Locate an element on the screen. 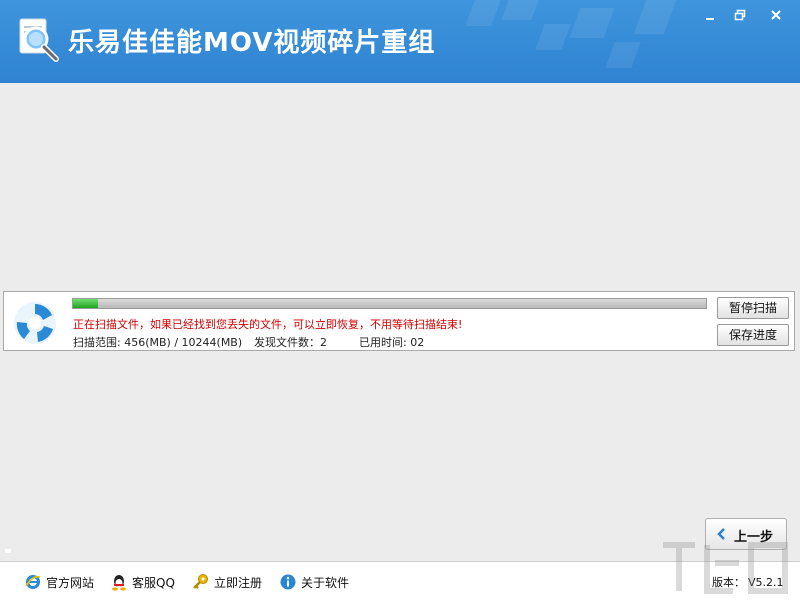  restore-button is located at coordinates (740, 15).